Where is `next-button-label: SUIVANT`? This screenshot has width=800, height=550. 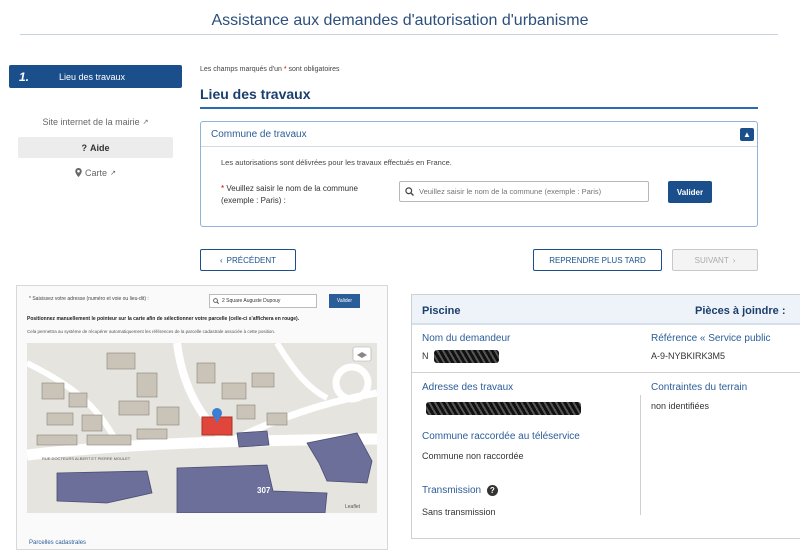
next-button-label: SUIVANT is located at coordinates (711, 260).